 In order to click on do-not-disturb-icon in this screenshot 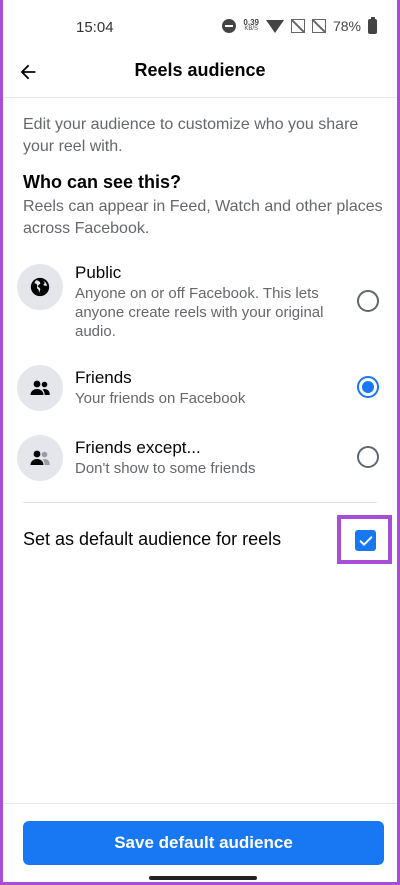, I will do `click(229, 26)`.